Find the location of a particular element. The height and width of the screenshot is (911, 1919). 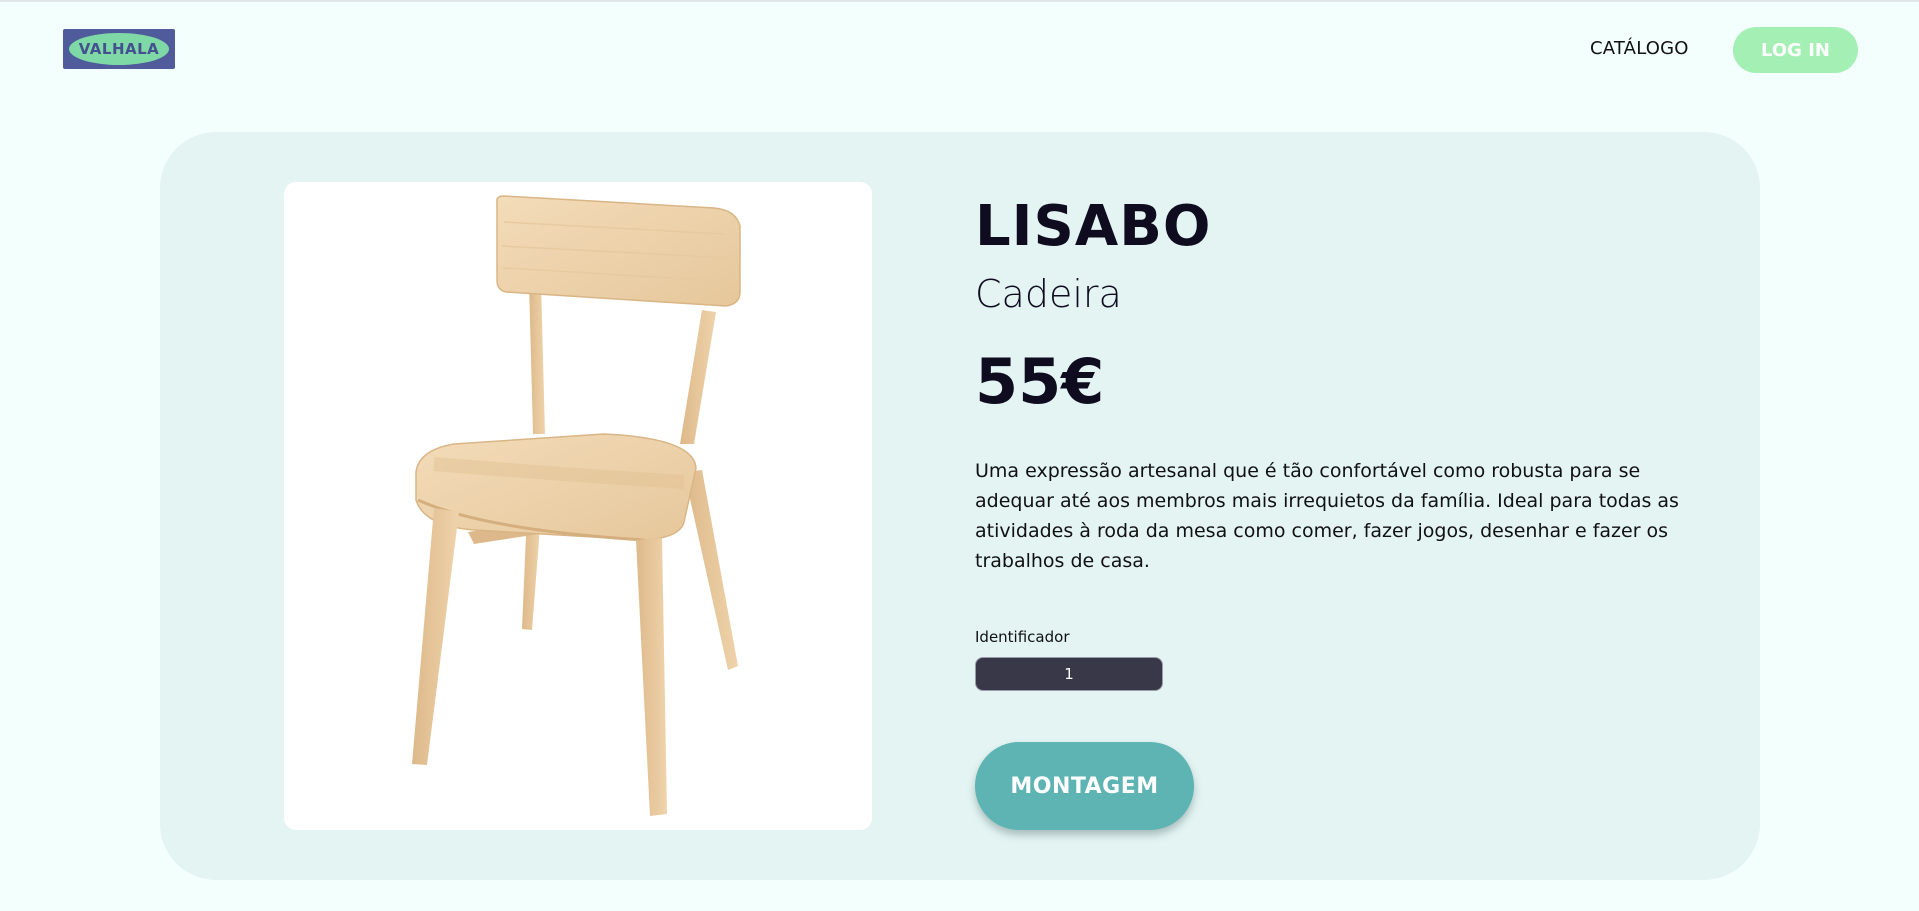

product-price: 55€ is located at coordinates (1040, 381).